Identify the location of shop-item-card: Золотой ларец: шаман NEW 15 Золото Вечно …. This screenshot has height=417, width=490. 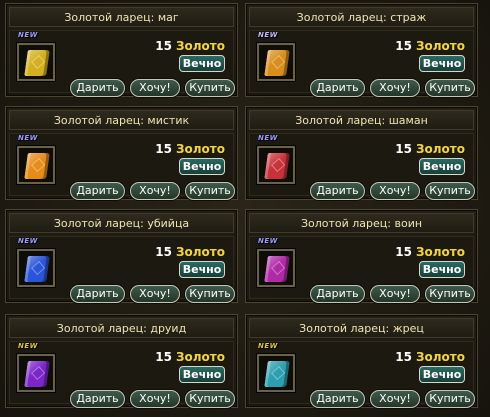
(361, 153).